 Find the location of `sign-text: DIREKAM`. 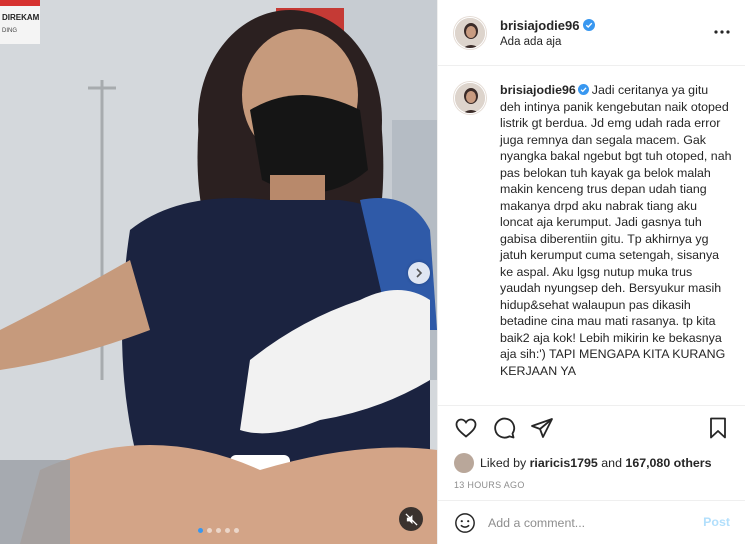

sign-text: DIREKAM is located at coordinates (21, 17).